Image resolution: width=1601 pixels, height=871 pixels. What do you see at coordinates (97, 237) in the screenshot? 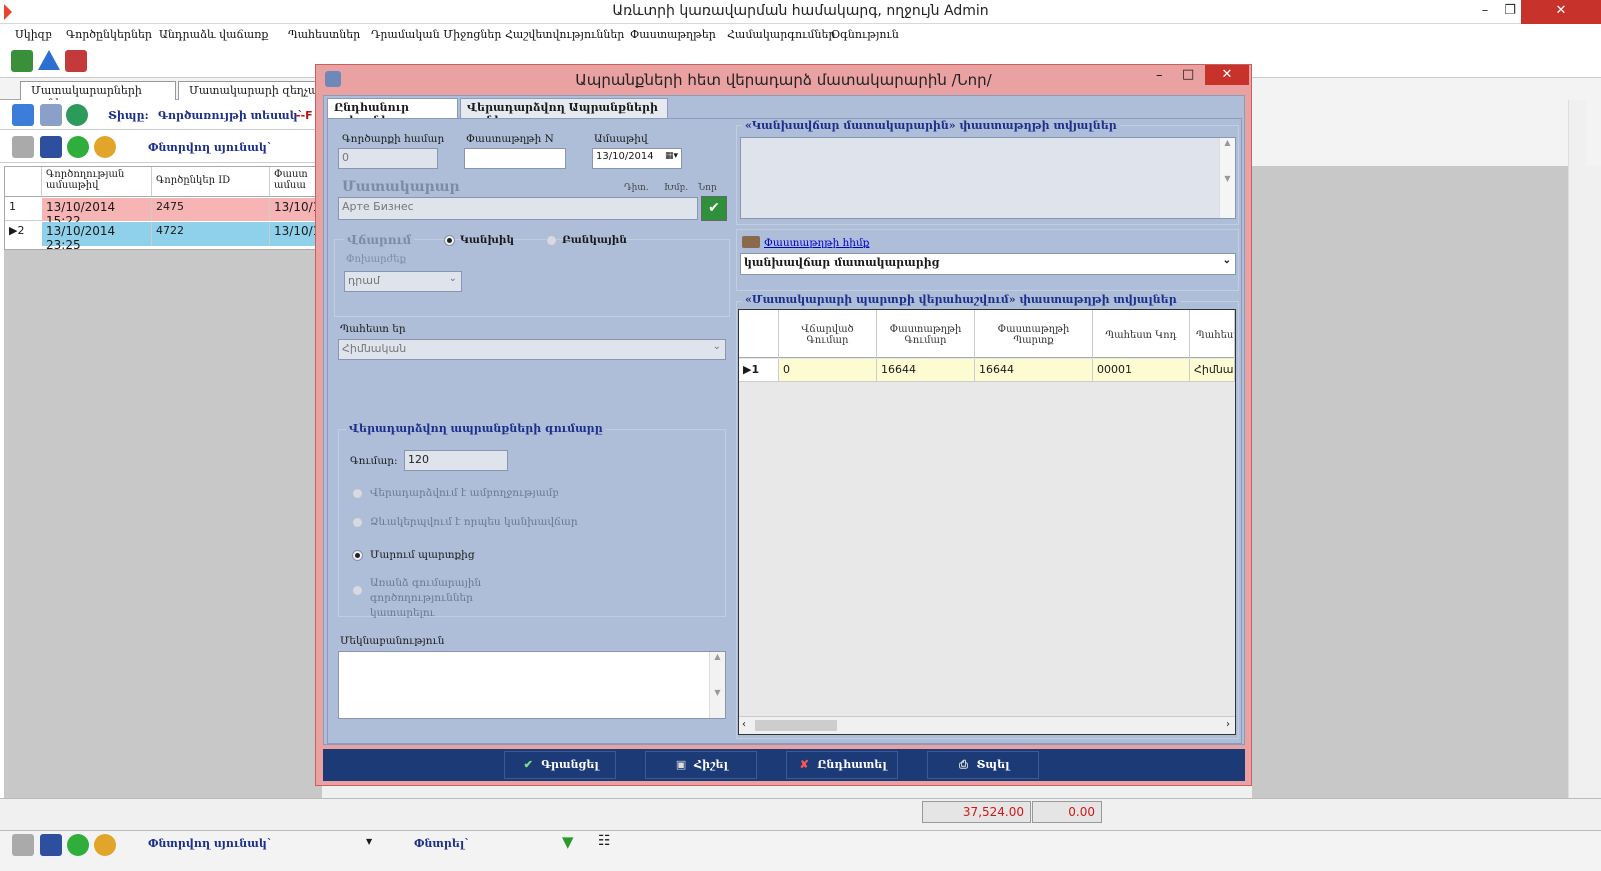
I see `row-date: 13/10/2014 23:25` at bounding box center [97, 237].